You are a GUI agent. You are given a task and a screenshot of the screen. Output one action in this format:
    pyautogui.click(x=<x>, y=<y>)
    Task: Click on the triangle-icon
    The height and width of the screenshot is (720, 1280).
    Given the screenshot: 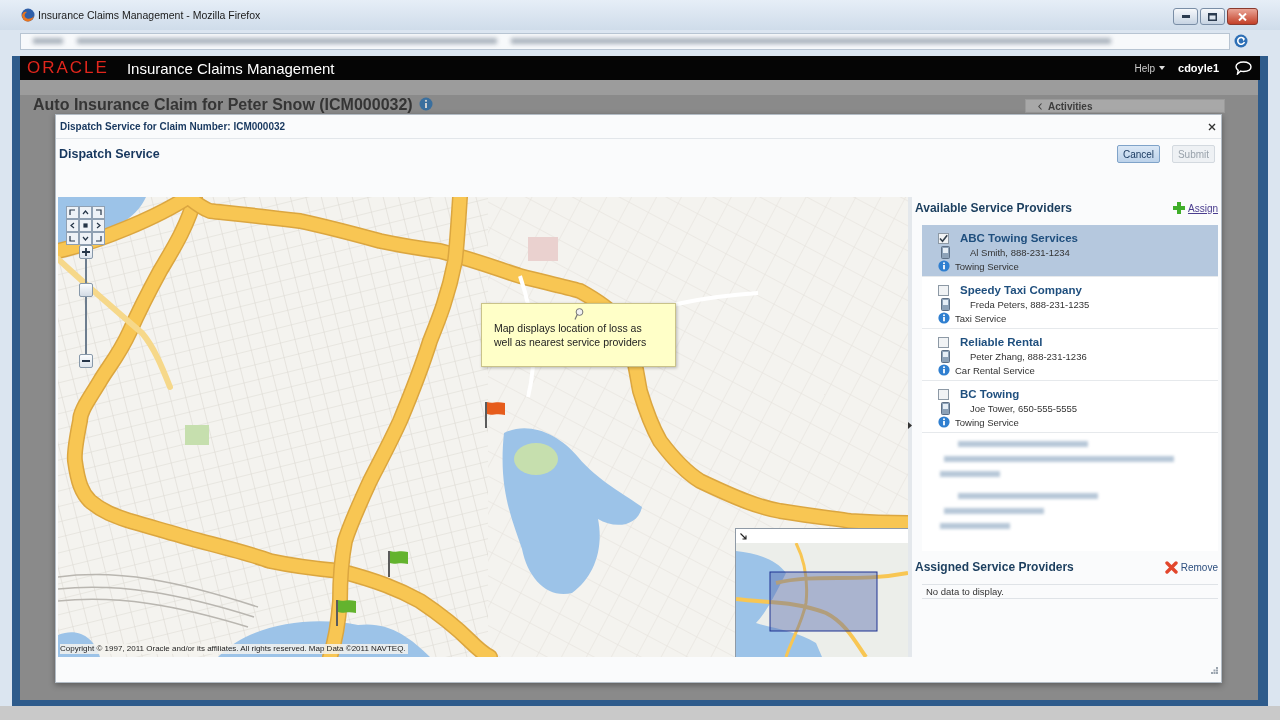 What is the action you would take?
    pyautogui.click(x=910, y=425)
    